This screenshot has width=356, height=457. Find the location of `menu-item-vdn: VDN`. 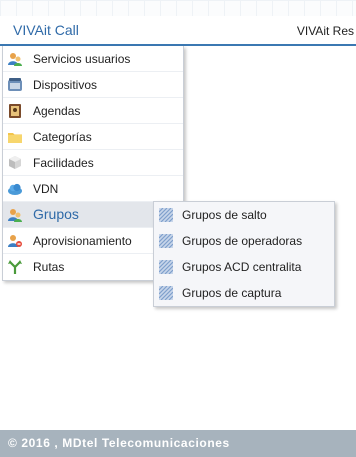

menu-item-vdn: VDN is located at coordinates (93, 189).